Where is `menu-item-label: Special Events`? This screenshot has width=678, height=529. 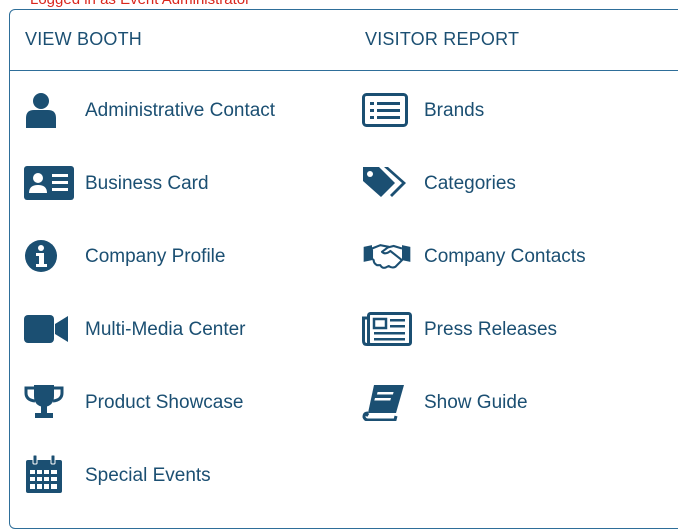
menu-item-label: Special Events is located at coordinates (148, 475).